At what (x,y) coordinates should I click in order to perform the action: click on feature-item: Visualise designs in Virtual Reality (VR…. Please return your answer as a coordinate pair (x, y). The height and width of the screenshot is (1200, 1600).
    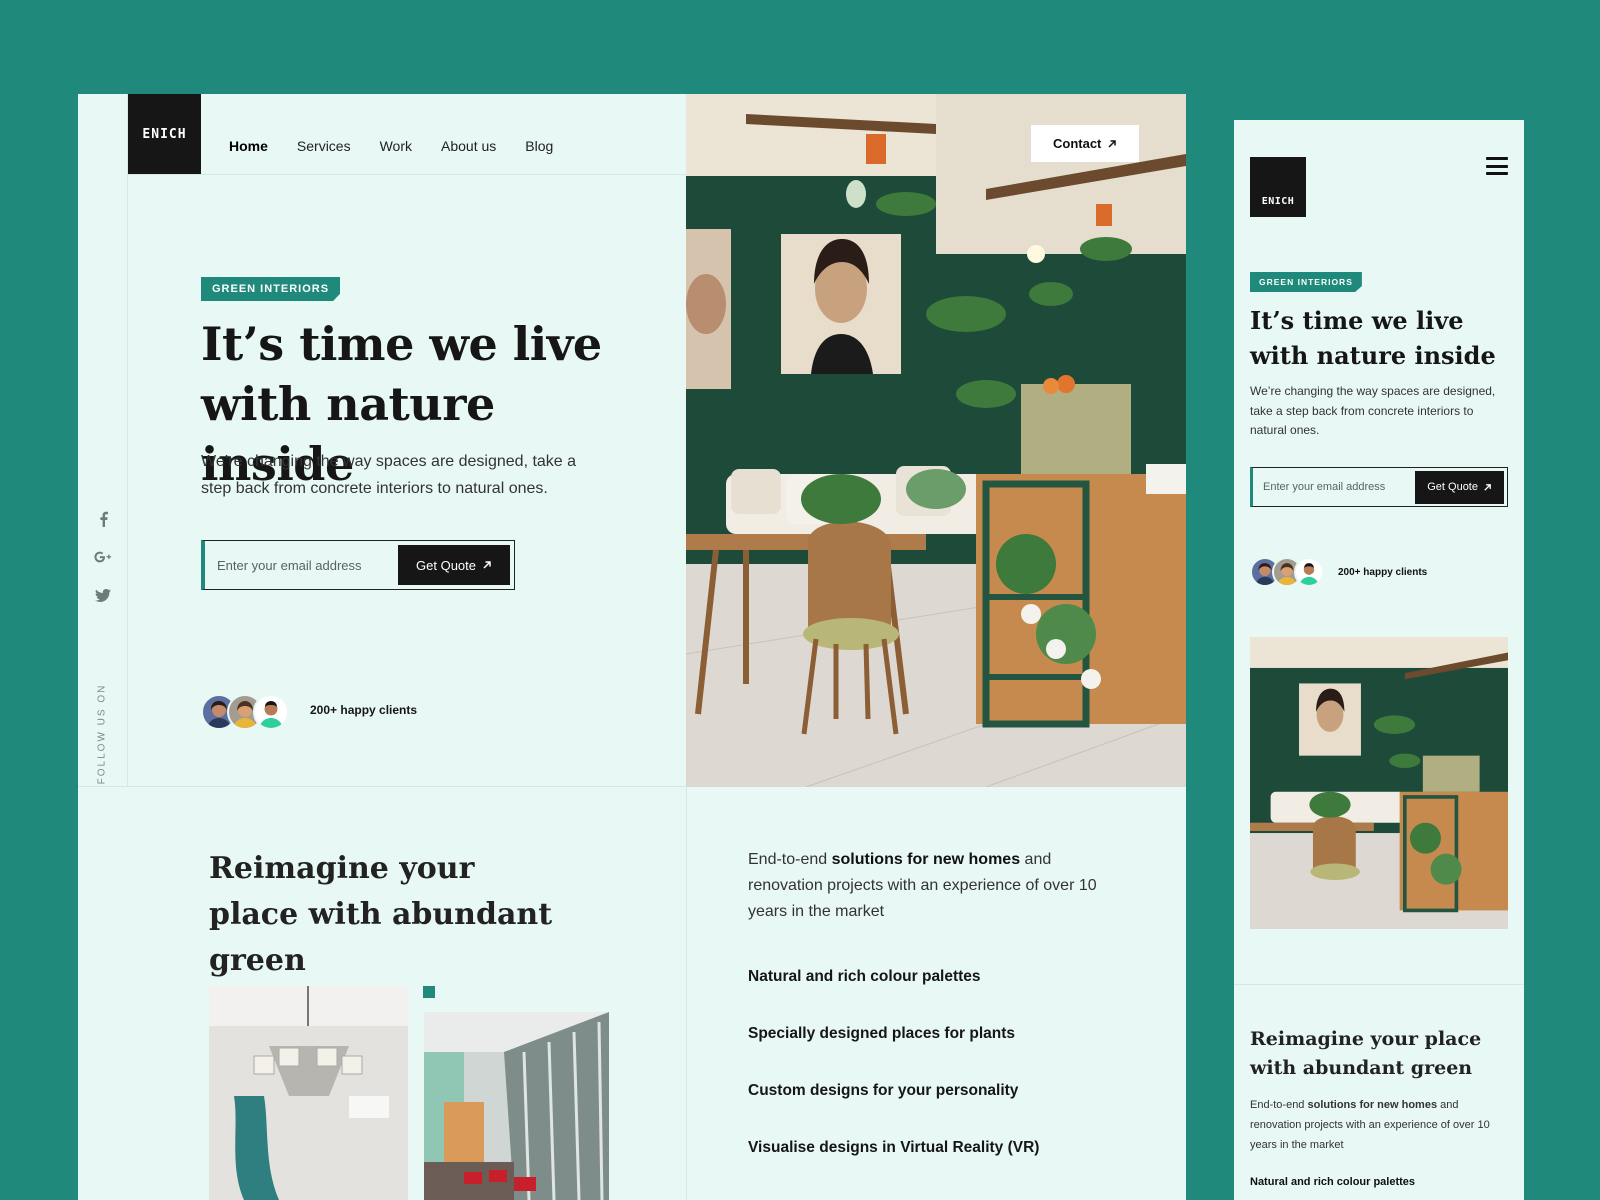
    Looking at the image, I should click on (894, 1147).